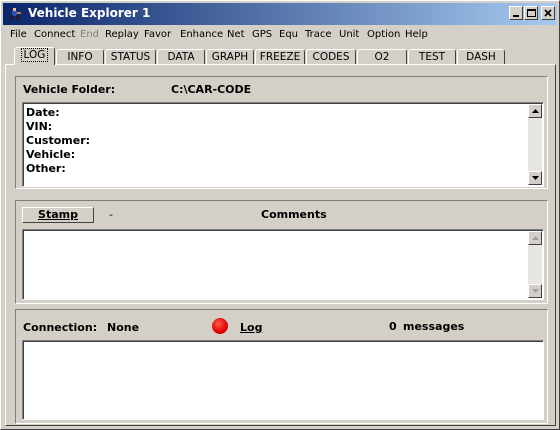  Describe the element at coordinates (201, 34) in the screenshot. I see `menu-enhance: Enhance` at that location.